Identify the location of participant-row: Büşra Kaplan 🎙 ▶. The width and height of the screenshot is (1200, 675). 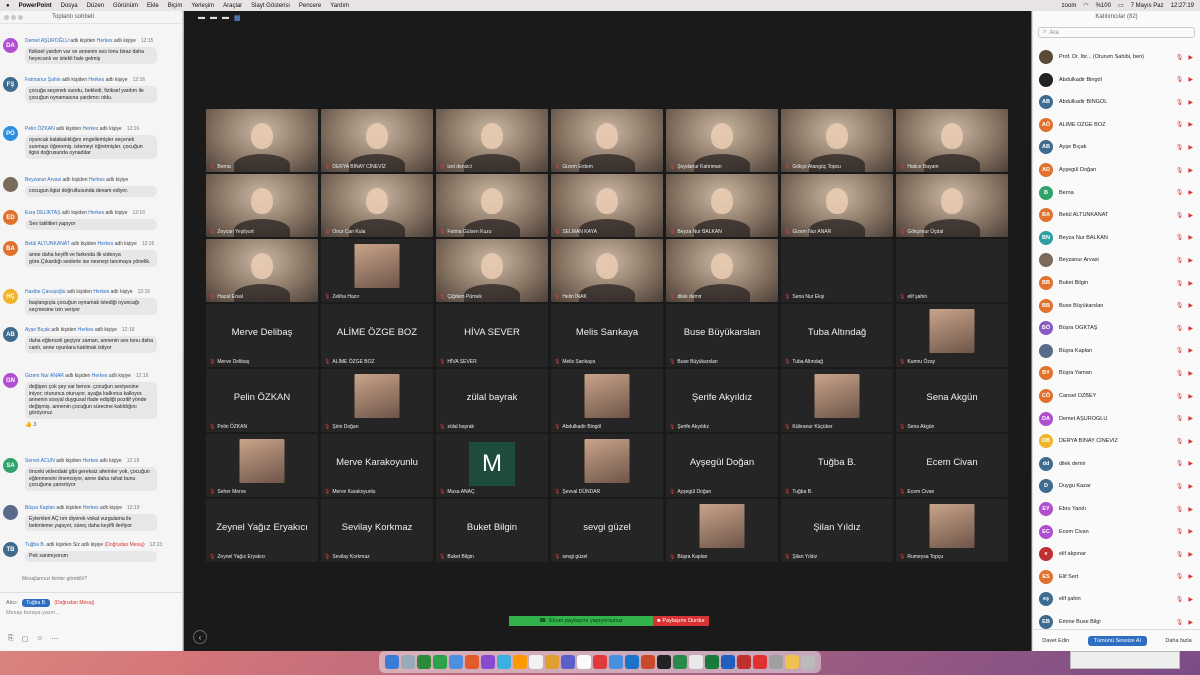
(1119, 351).